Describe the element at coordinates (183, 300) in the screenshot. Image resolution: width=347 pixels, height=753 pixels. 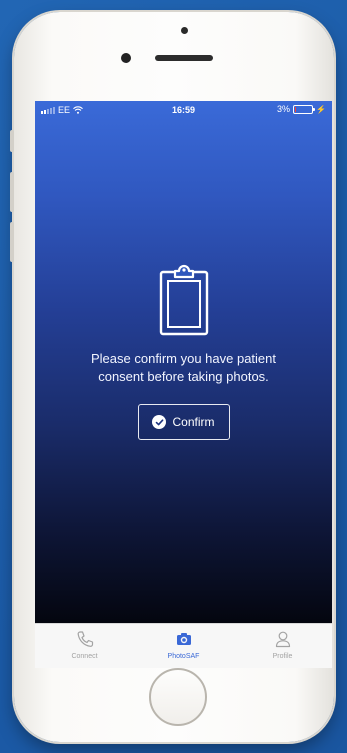
I see `clipboard-icon` at that location.